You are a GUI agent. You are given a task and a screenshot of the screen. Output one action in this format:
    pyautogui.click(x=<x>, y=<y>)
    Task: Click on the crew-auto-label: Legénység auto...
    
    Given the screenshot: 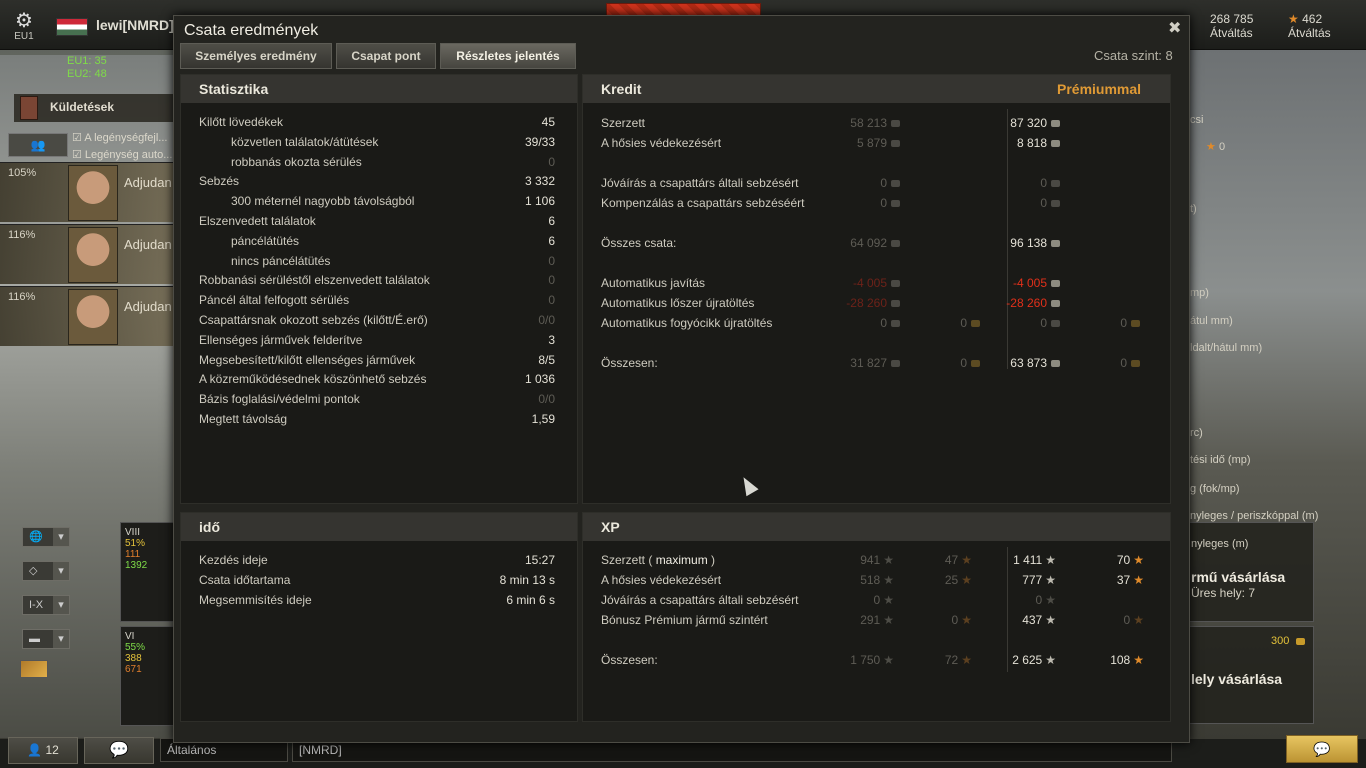 What is the action you would take?
    pyautogui.click(x=128, y=155)
    